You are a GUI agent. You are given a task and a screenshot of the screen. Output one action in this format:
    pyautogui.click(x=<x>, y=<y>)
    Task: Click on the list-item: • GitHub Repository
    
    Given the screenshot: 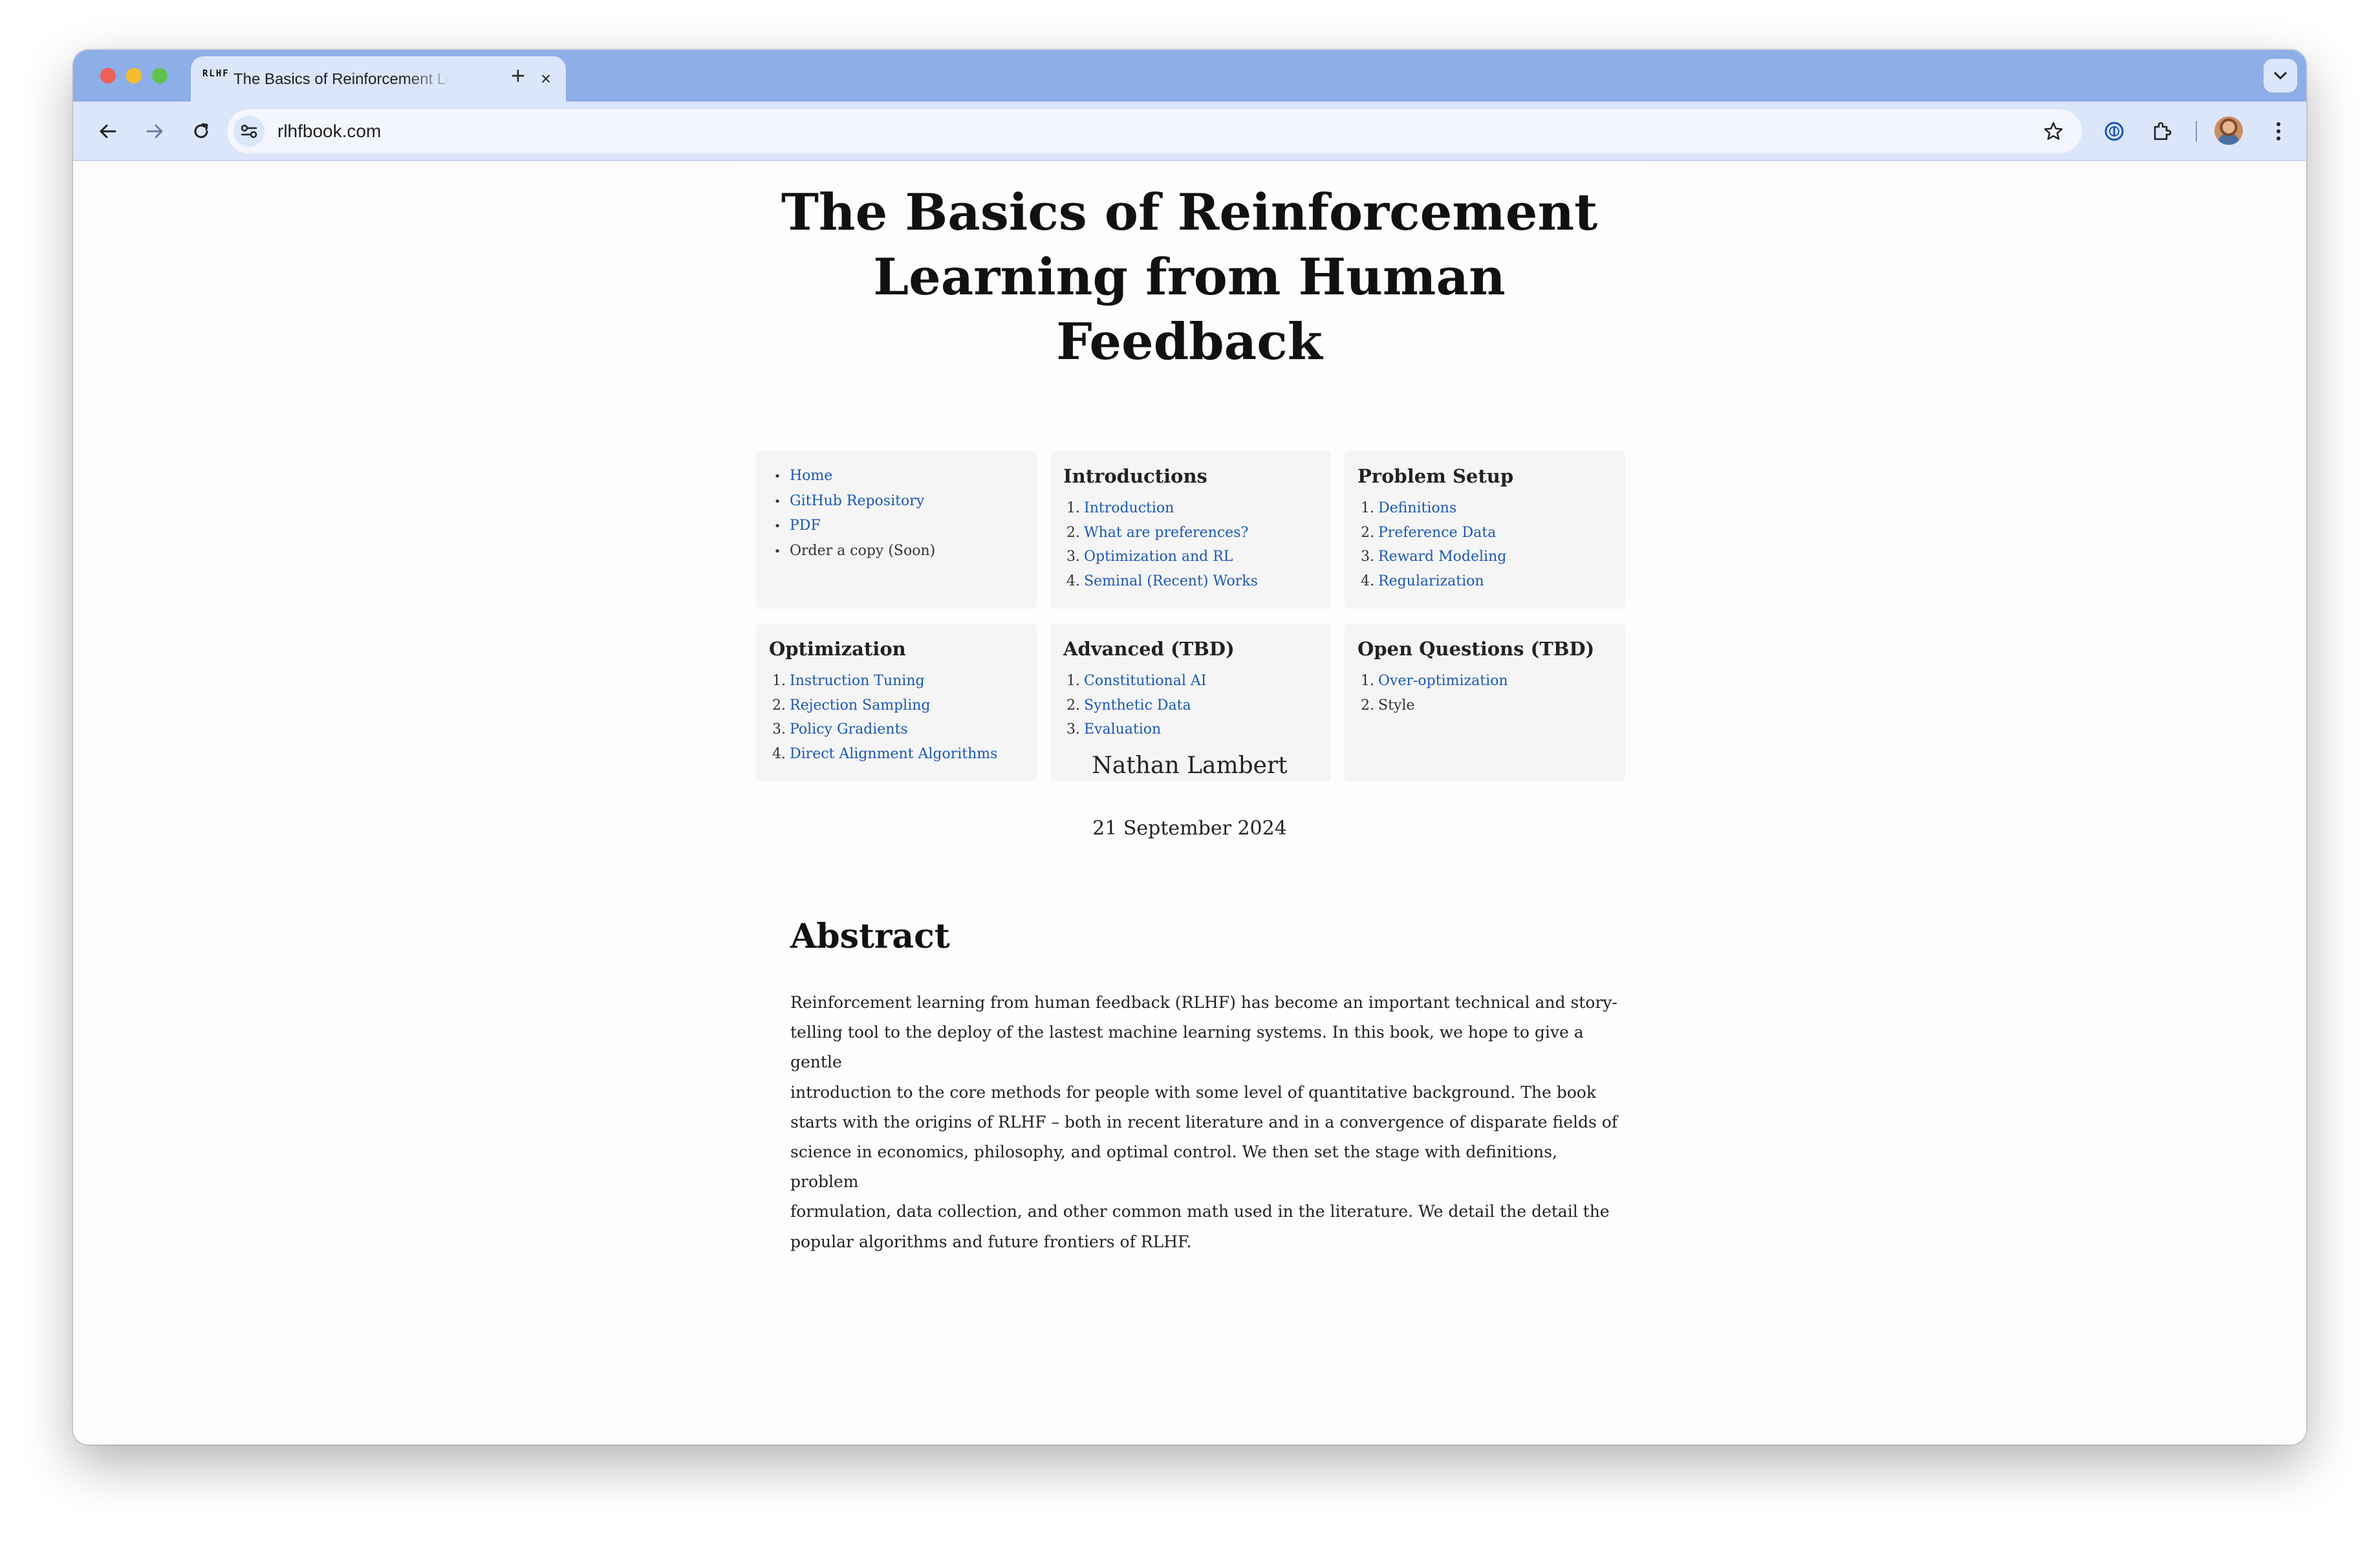 What is the action you would take?
    pyautogui.click(x=850, y=500)
    